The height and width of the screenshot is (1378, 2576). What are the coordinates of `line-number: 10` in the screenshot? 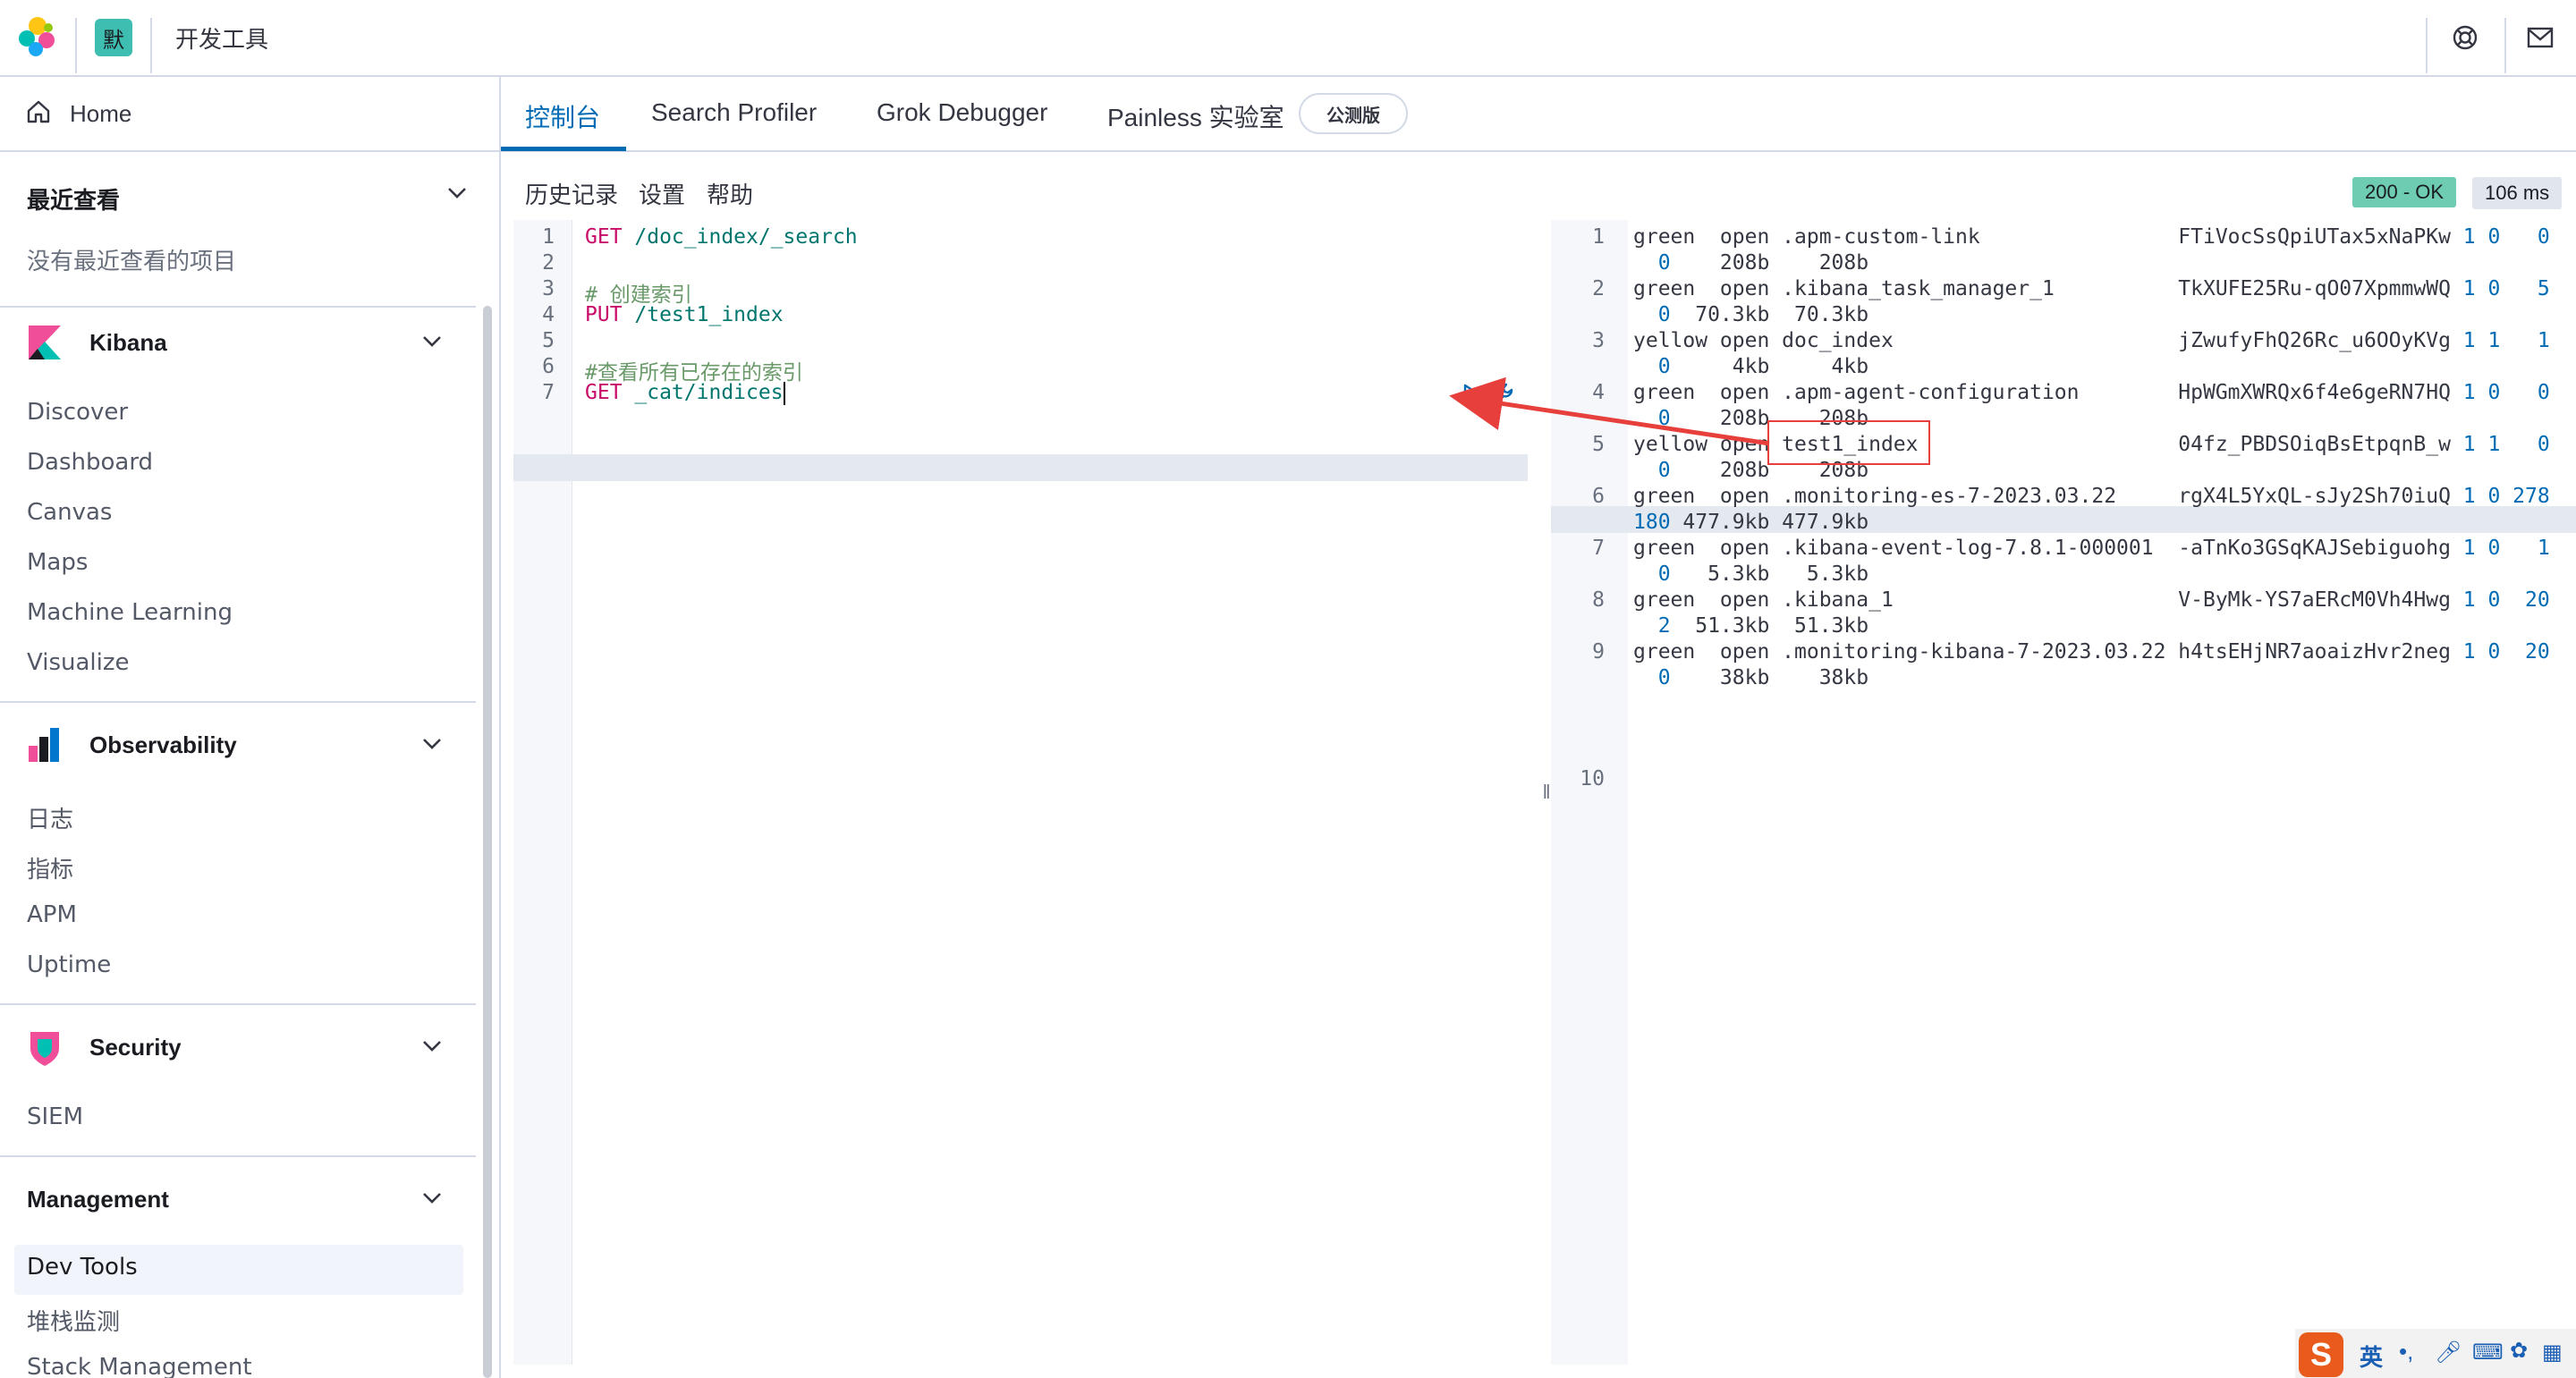 It's located at (1592, 778).